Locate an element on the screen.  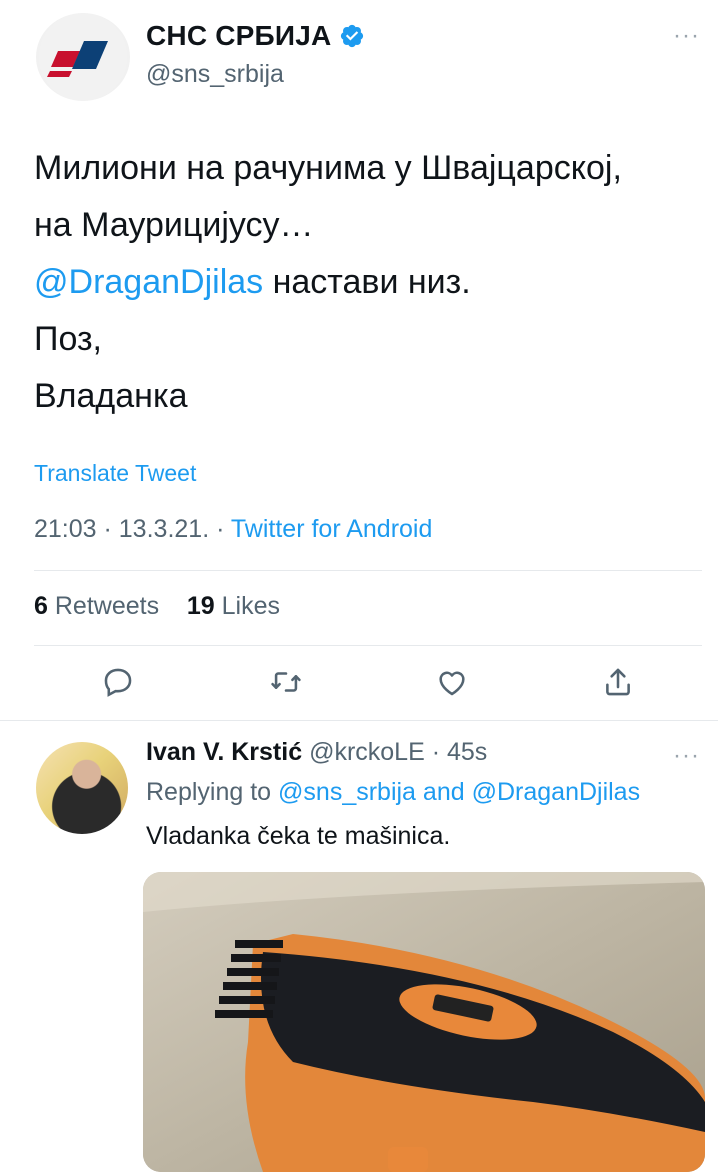
sns-logo-icon is located at coordinates (83, 57).